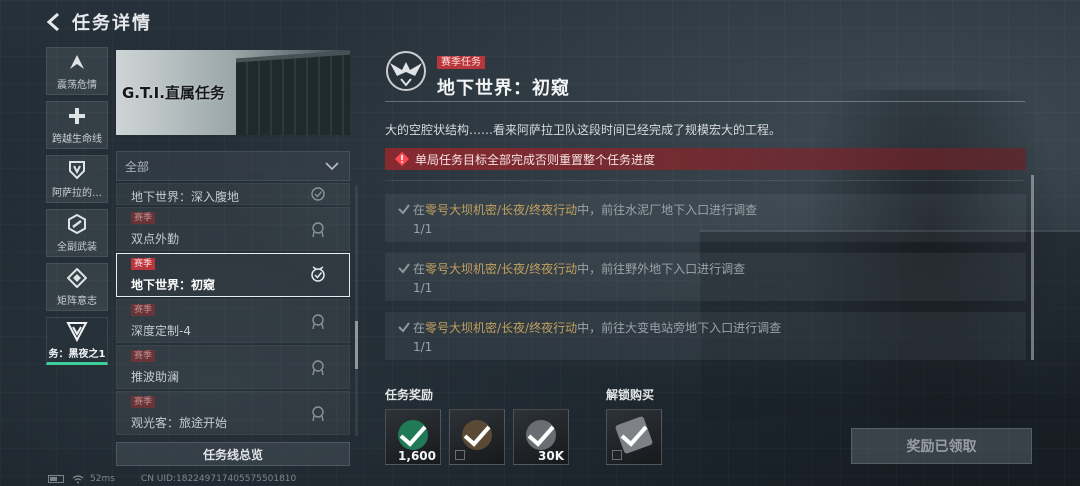  Describe the element at coordinates (417, 456) in the screenshot. I see `reward-quantity: 1,600` at that location.